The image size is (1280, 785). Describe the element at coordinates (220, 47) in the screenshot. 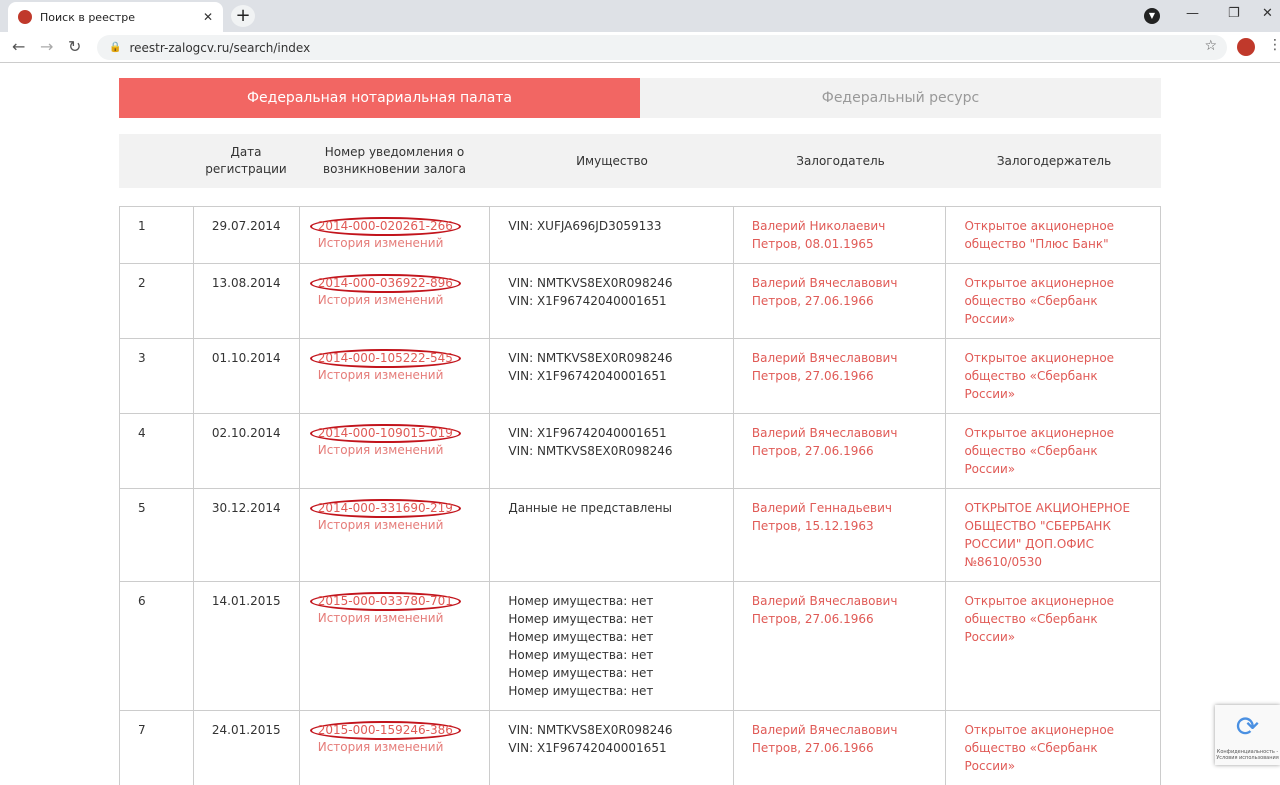

I see `url-text: reestr-zalogcv.ru/search/index` at that location.